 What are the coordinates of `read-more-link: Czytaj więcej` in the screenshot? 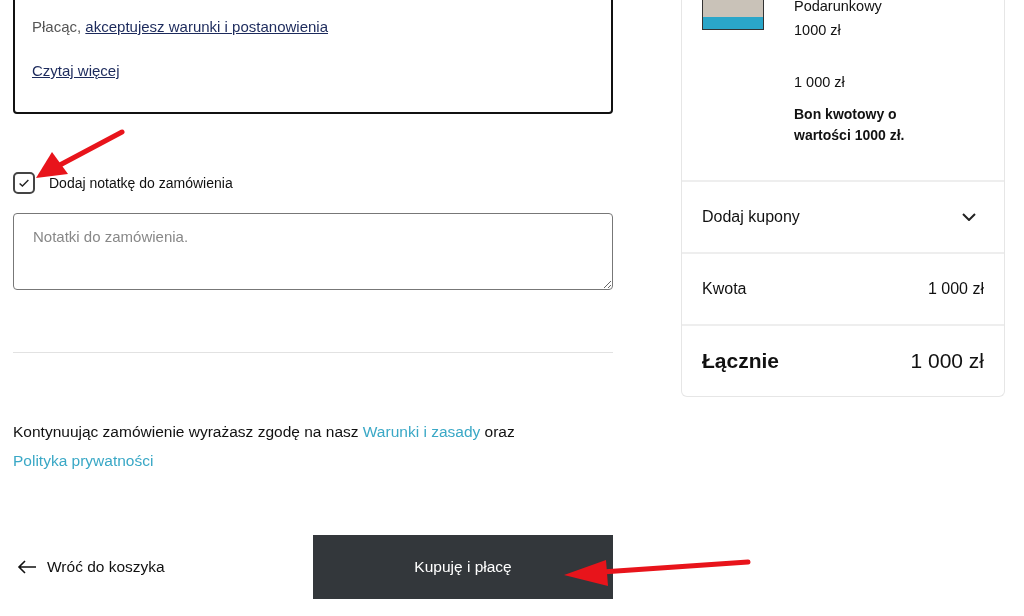 It's located at (76, 70).